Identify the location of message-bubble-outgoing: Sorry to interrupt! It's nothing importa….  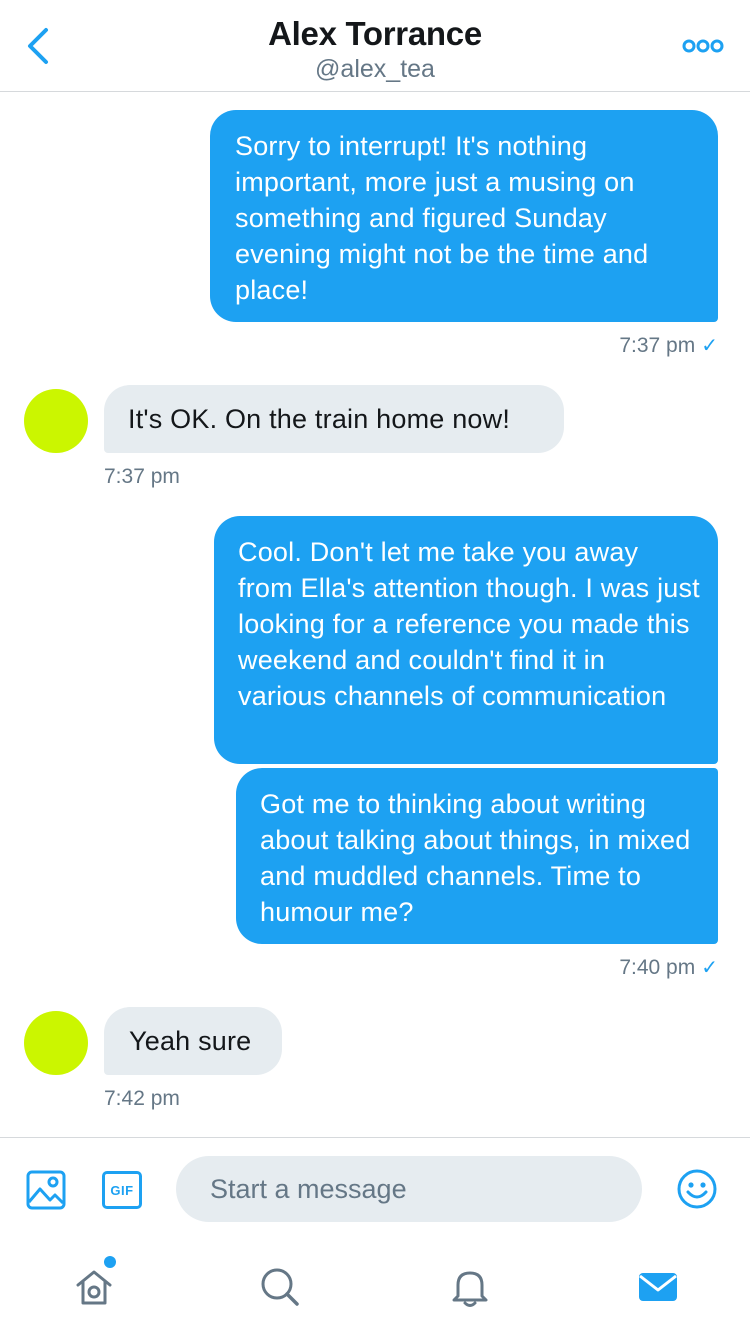
(464, 216).